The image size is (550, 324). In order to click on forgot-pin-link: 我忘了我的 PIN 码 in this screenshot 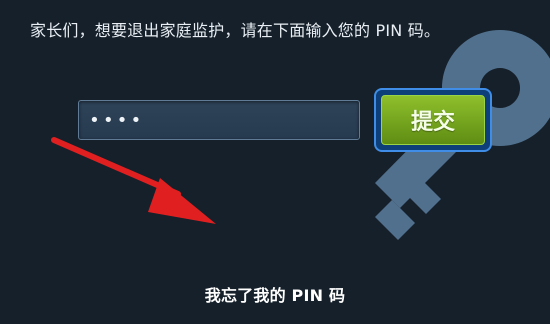, I will do `click(275, 294)`.